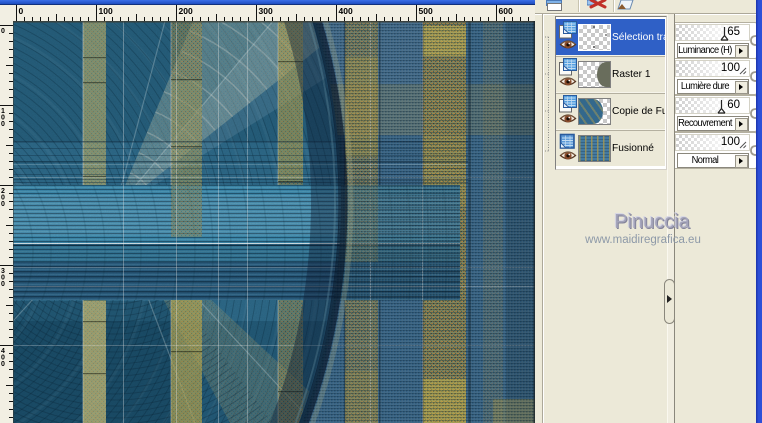  What do you see at coordinates (426, 11) in the screenshot?
I see `svg-text: 500` at bounding box center [426, 11].